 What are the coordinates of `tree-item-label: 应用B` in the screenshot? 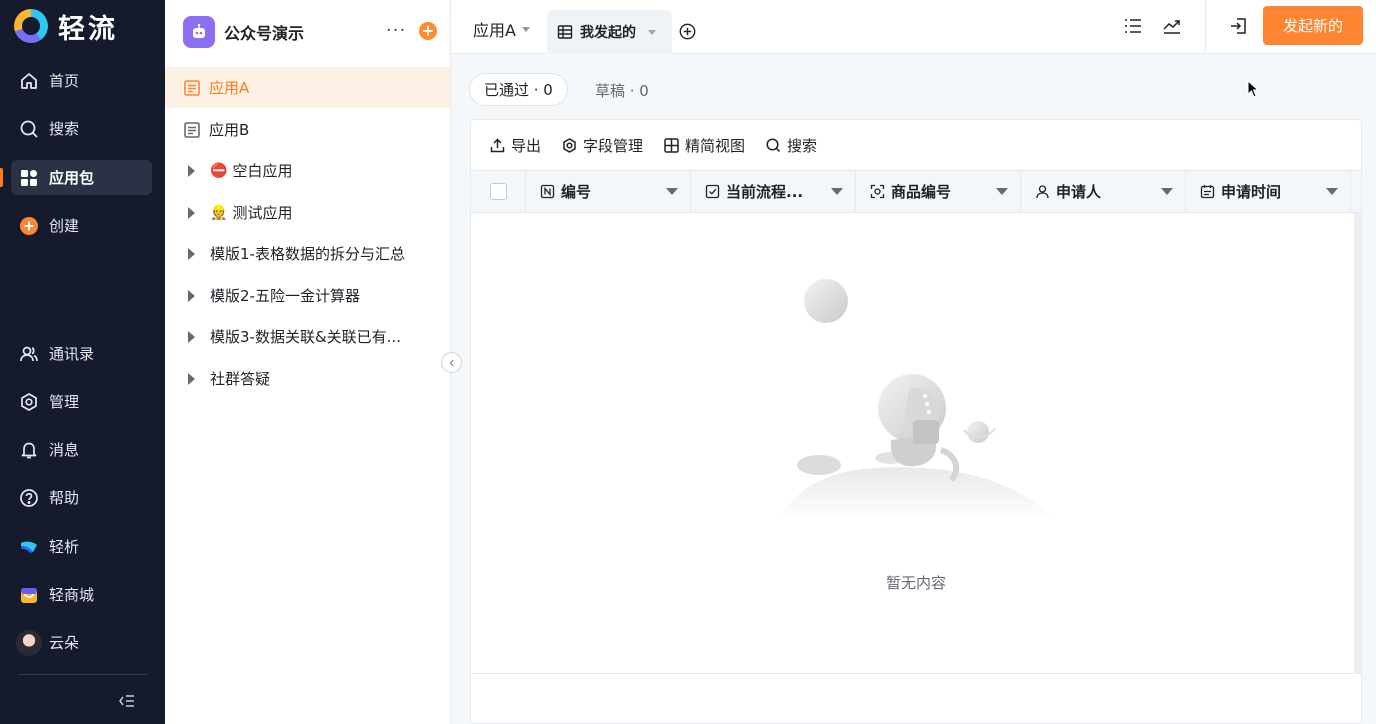 It's located at (229, 130).